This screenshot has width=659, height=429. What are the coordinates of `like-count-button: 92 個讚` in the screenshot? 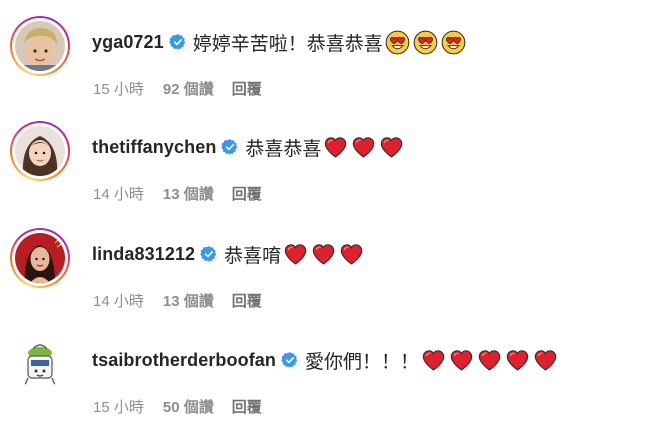 It's located at (188, 88).